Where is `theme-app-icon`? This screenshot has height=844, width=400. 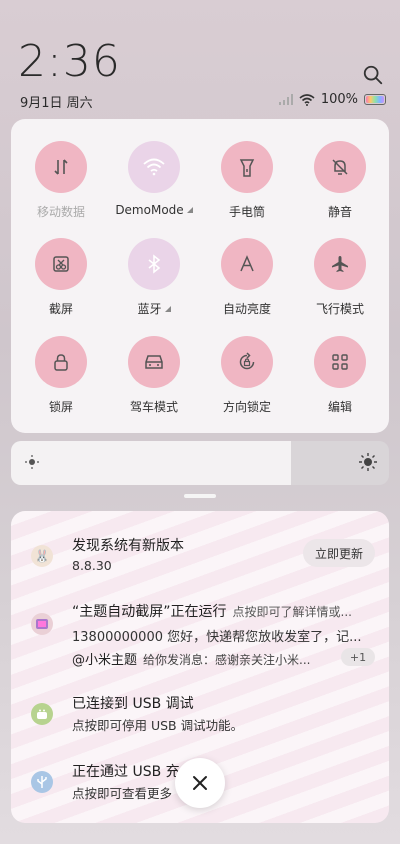 theme-app-icon is located at coordinates (42, 624).